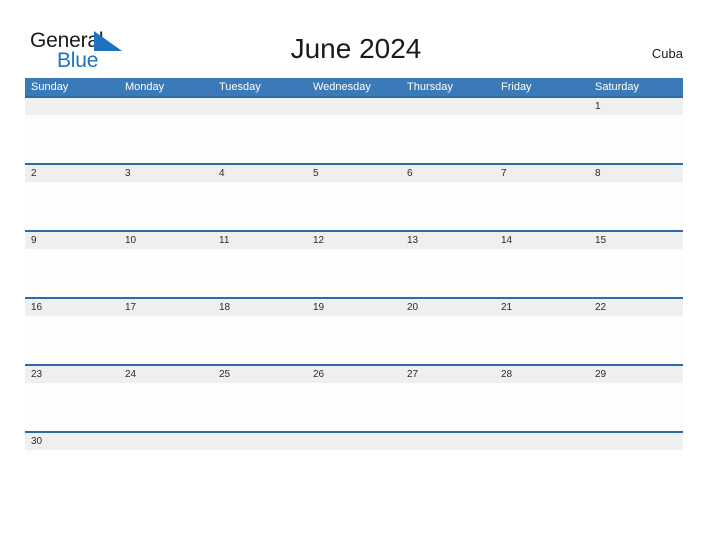 The height and width of the screenshot is (550, 712). What do you see at coordinates (260, 240) in the screenshot?
I see `day-cell: 11` at bounding box center [260, 240].